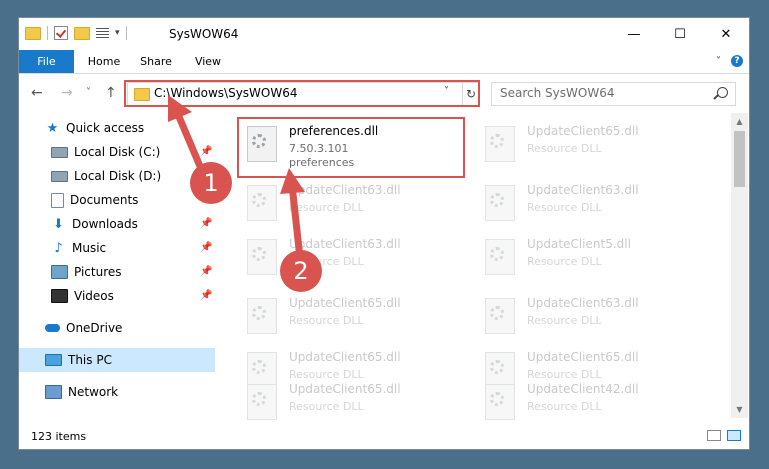  What do you see at coordinates (211, 183) in the screenshot?
I see `step-1-badge: 1` at bounding box center [211, 183].